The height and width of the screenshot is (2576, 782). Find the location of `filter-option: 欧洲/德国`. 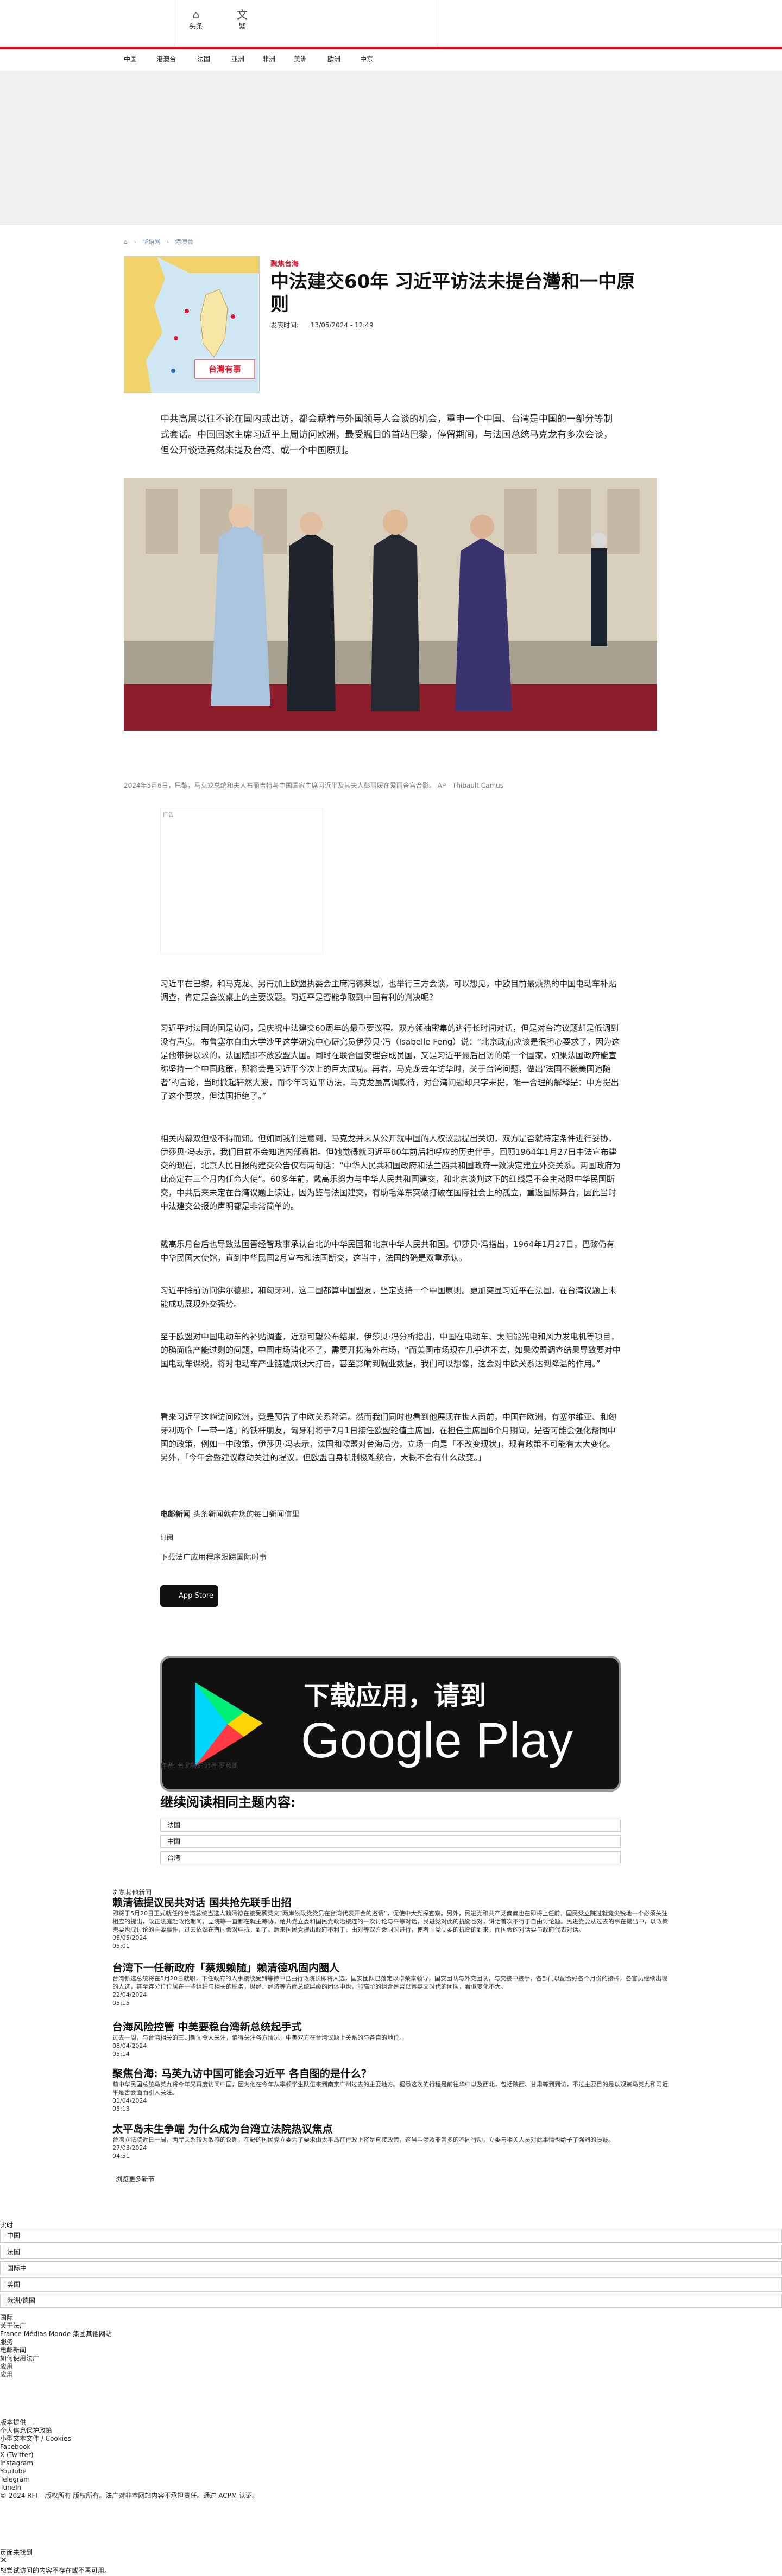

filter-option: 欧洲/德国 is located at coordinates (391, 2301).